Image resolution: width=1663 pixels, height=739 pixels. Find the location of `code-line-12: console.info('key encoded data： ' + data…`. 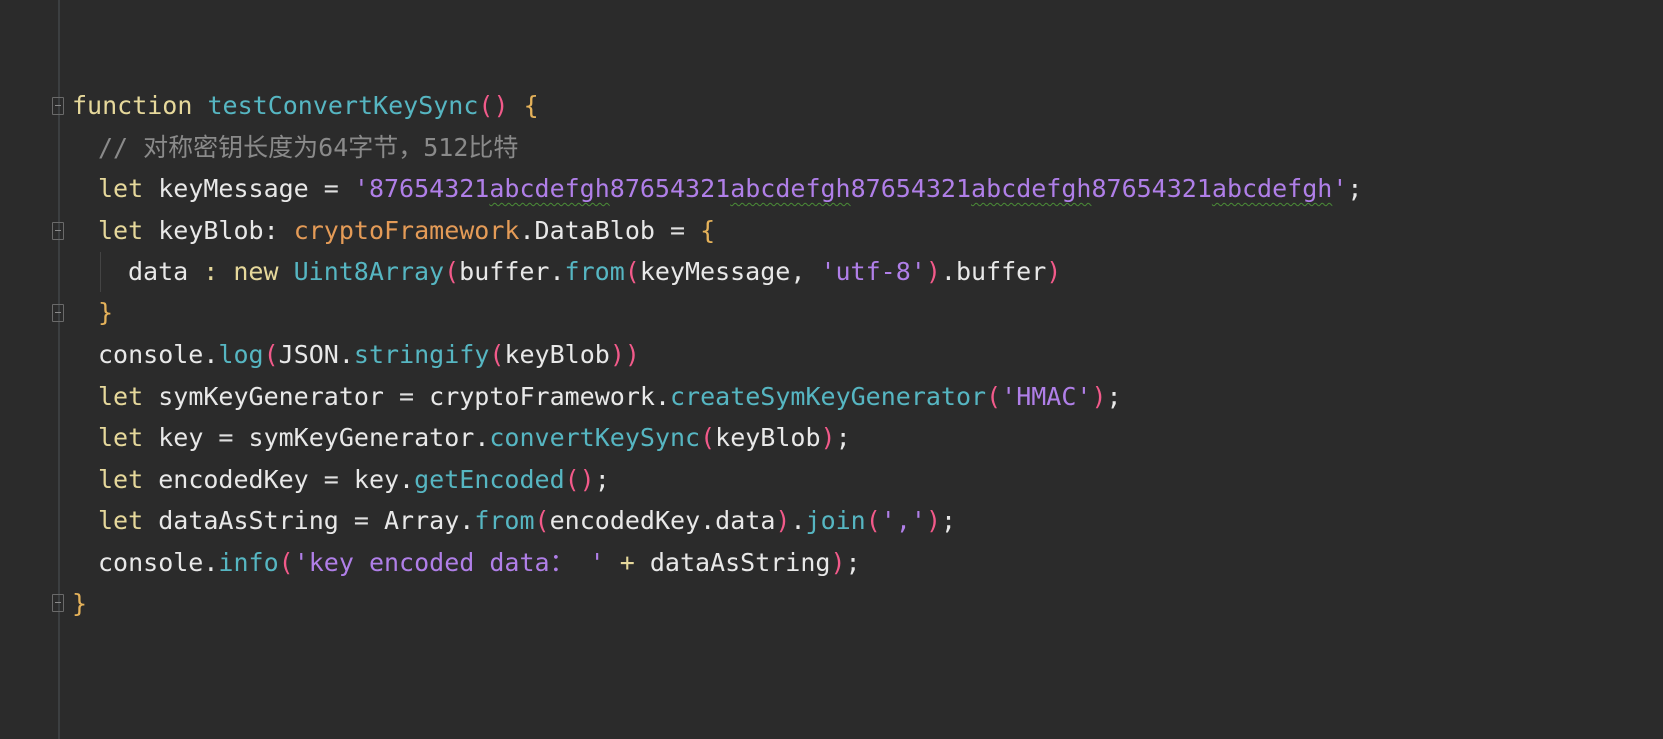

code-line-12: console.info('key encoded data： ' + data… is located at coordinates (479, 563).